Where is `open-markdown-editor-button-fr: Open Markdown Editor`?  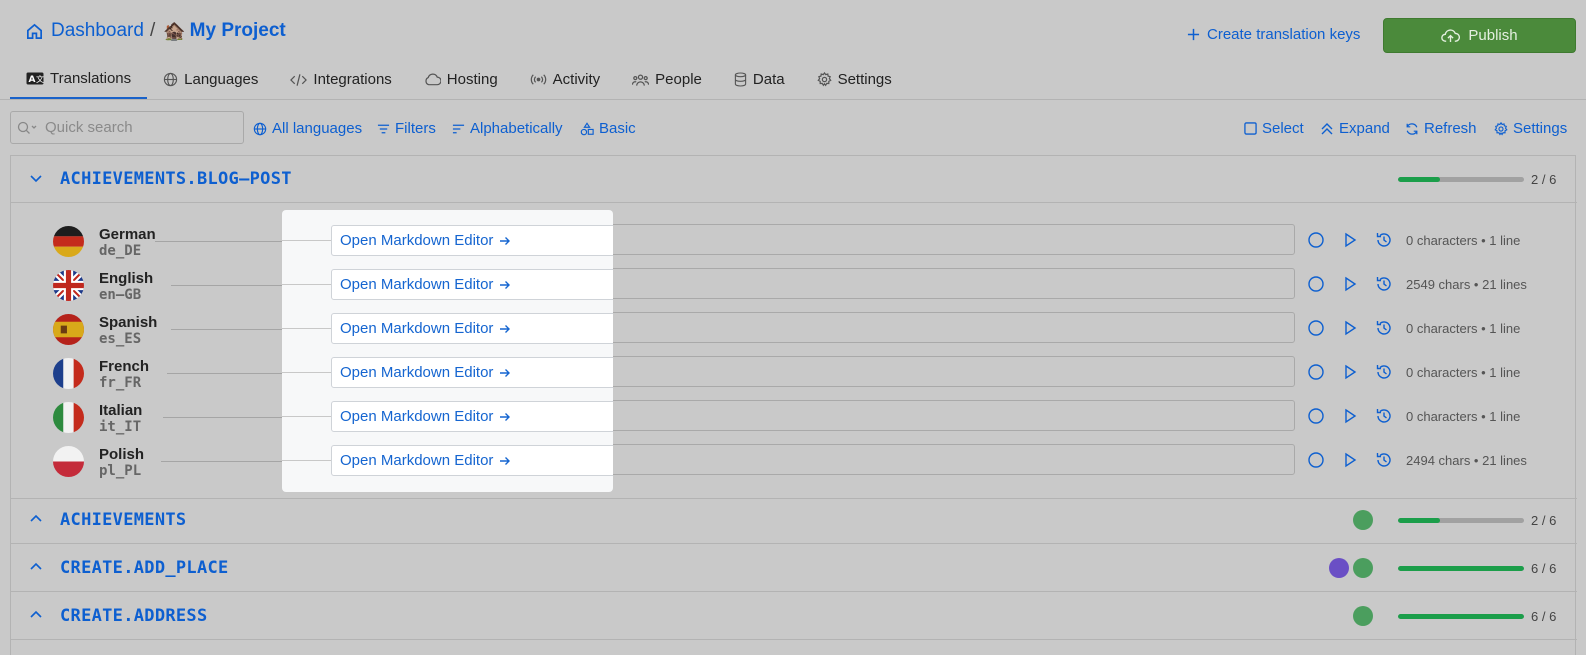
open-markdown-editor-button-fr: Open Markdown Editor is located at coordinates (472, 372).